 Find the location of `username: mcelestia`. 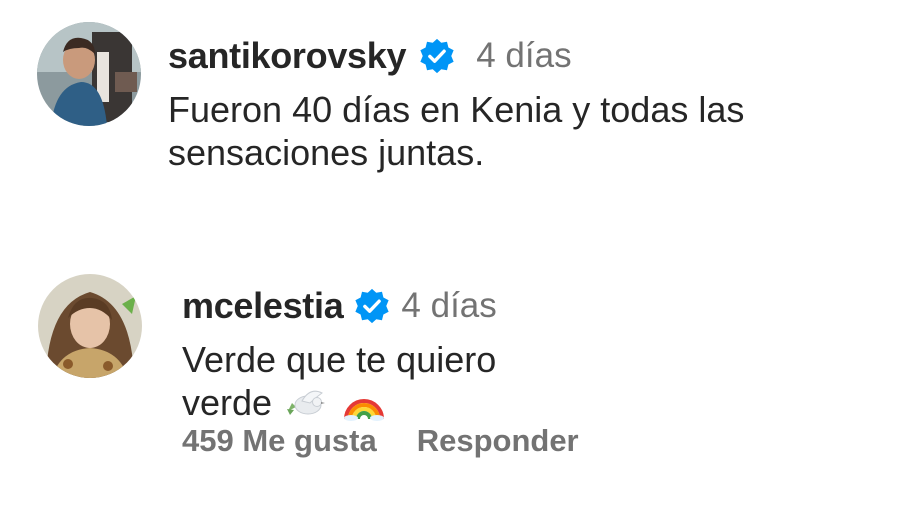

username: mcelestia is located at coordinates (263, 306).